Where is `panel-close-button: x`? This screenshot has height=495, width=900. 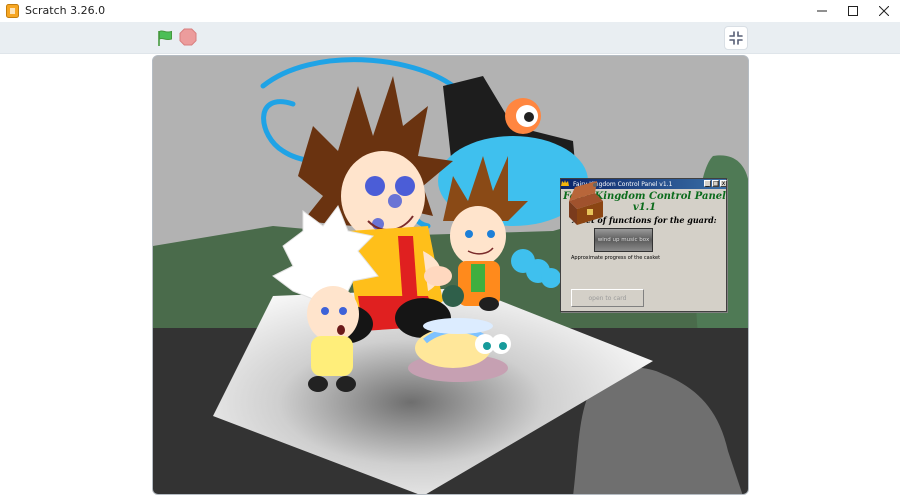 panel-close-button: x is located at coordinates (723, 183).